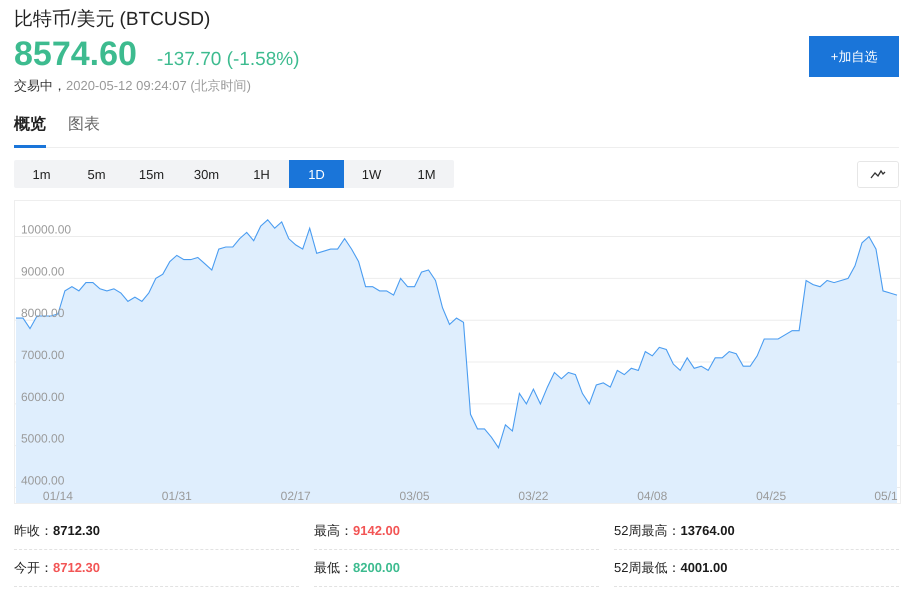 Image resolution: width=917 pixels, height=607 pixels. Describe the element at coordinates (376, 567) in the screenshot. I see `stat-value: 8200.00` at that location.